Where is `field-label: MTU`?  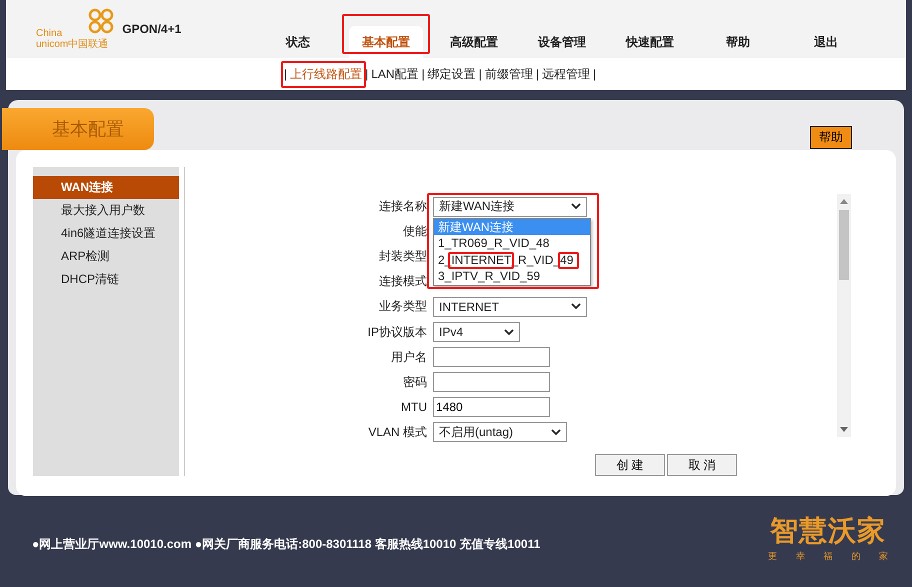
field-label: MTU is located at coordinates (413, 407).